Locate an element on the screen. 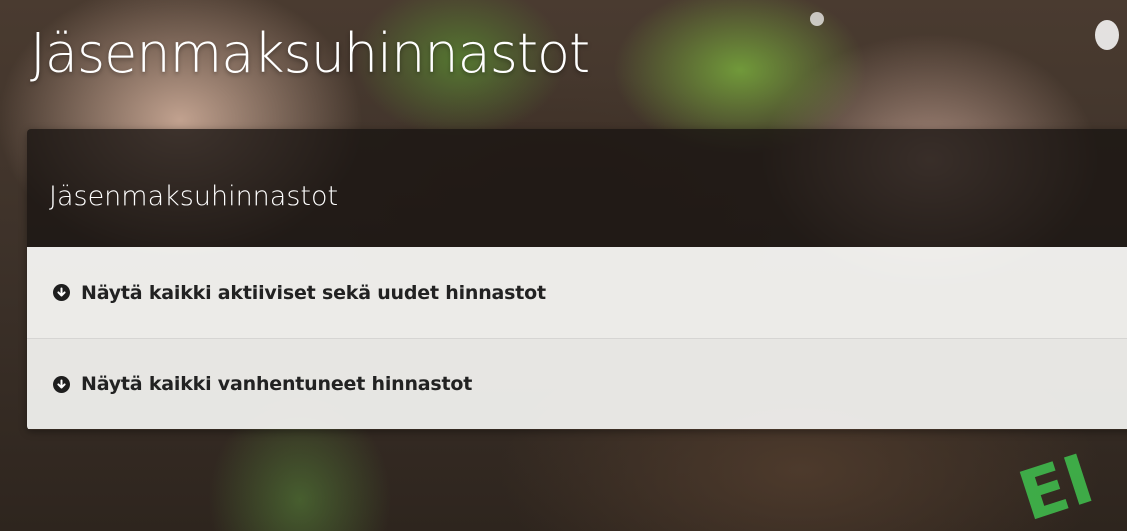 The height and width of the screenshot is (531, 1127). list-item-label: Näytä kaikki vanhentuneet hinnastot is located at coordinates (277, 384).